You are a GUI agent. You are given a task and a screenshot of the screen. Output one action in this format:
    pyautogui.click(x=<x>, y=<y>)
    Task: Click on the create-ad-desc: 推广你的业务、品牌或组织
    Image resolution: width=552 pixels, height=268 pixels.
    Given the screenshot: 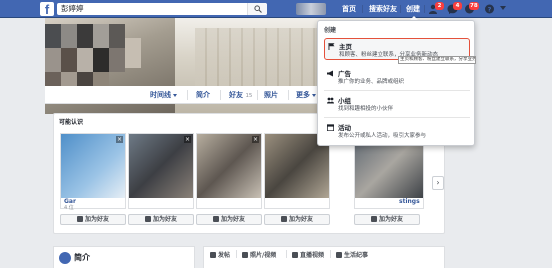 What is the action you would take?
    pyautogui.click(x=371, y=82)
    